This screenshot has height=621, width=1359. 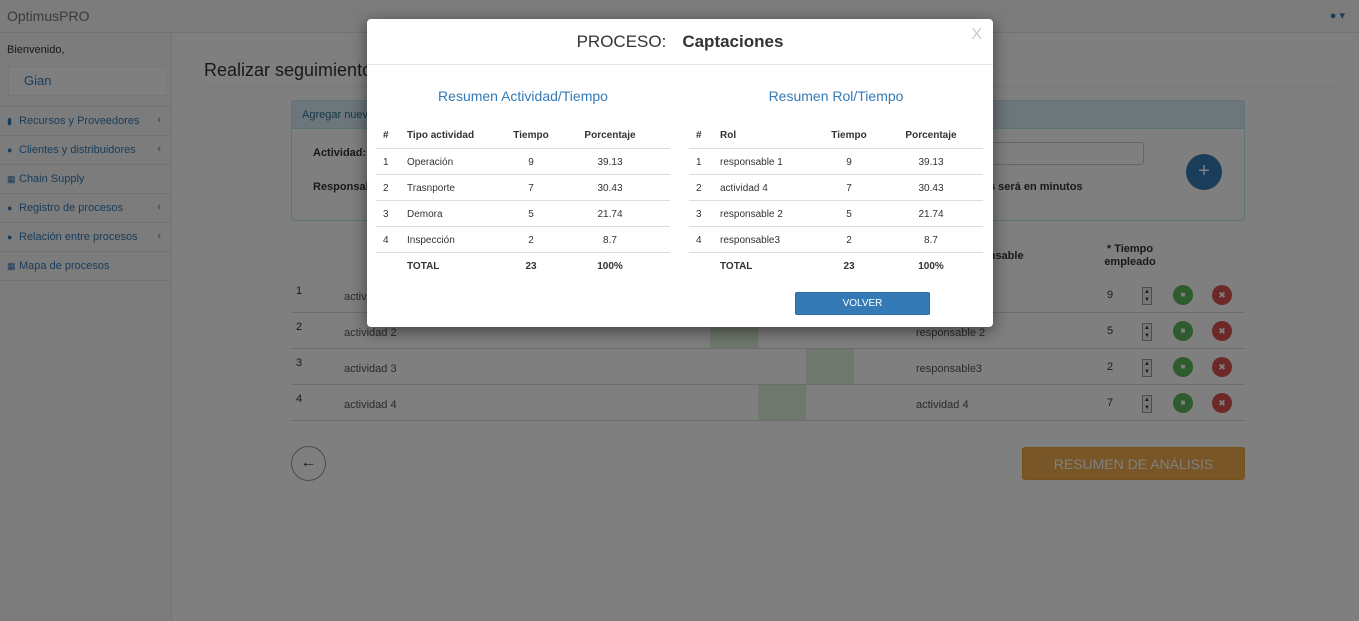 What do you see at coordinates (836, 96) in the screenshot?
I see `rol-table-title: Resumen Rol/Tiempo` at bounding box center [836, 96].